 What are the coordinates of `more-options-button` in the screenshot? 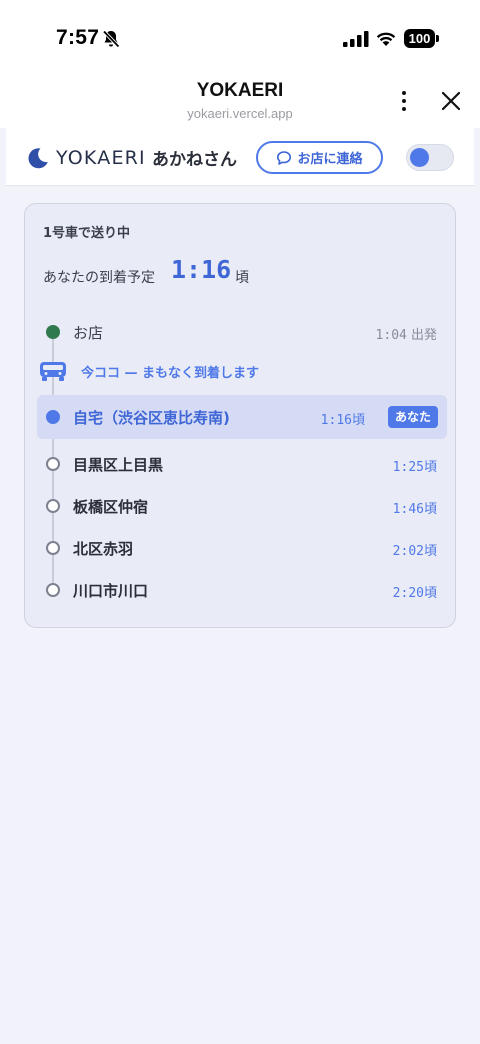 It's located at (404, 101).